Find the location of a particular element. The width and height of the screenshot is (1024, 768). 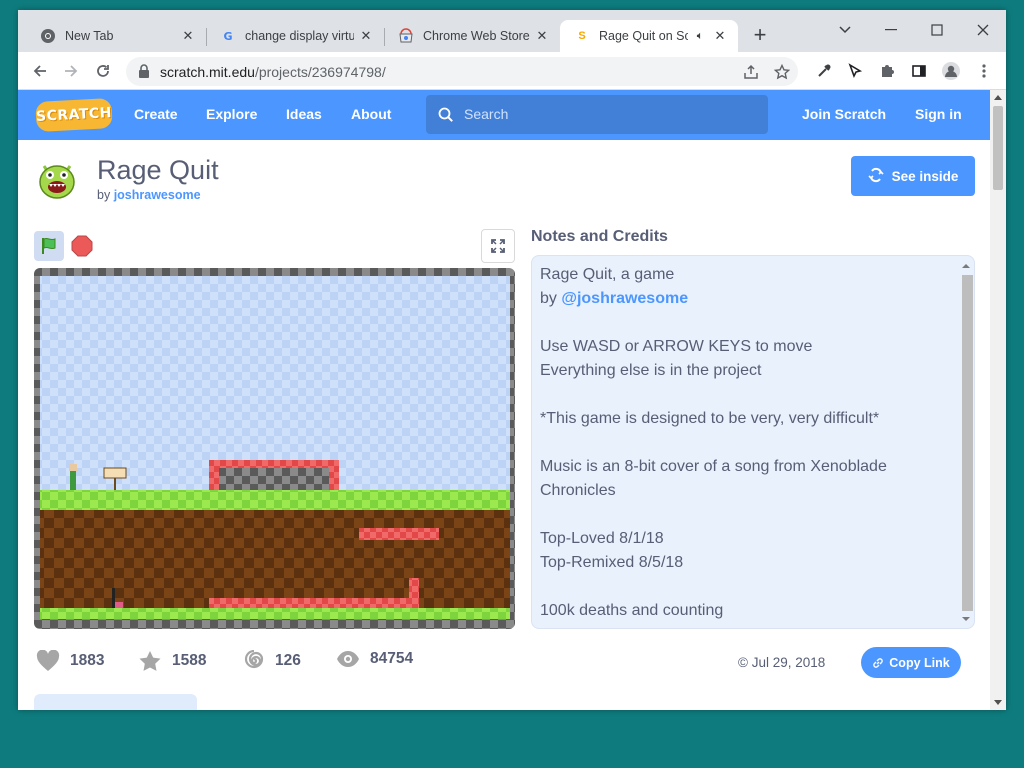

address-toolbar: scratch.mit.edu/projects/236974798/ is located at coordinates (512, 71).